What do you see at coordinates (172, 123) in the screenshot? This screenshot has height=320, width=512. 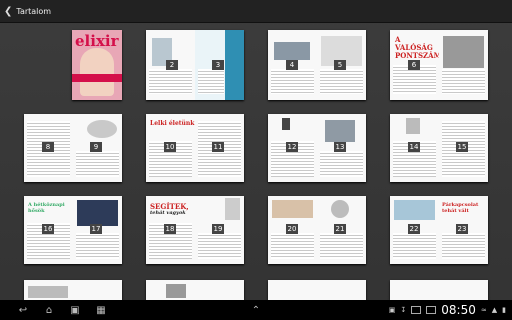 I see `article-heading: Lelki életünk` at bounding box center [172, 123].